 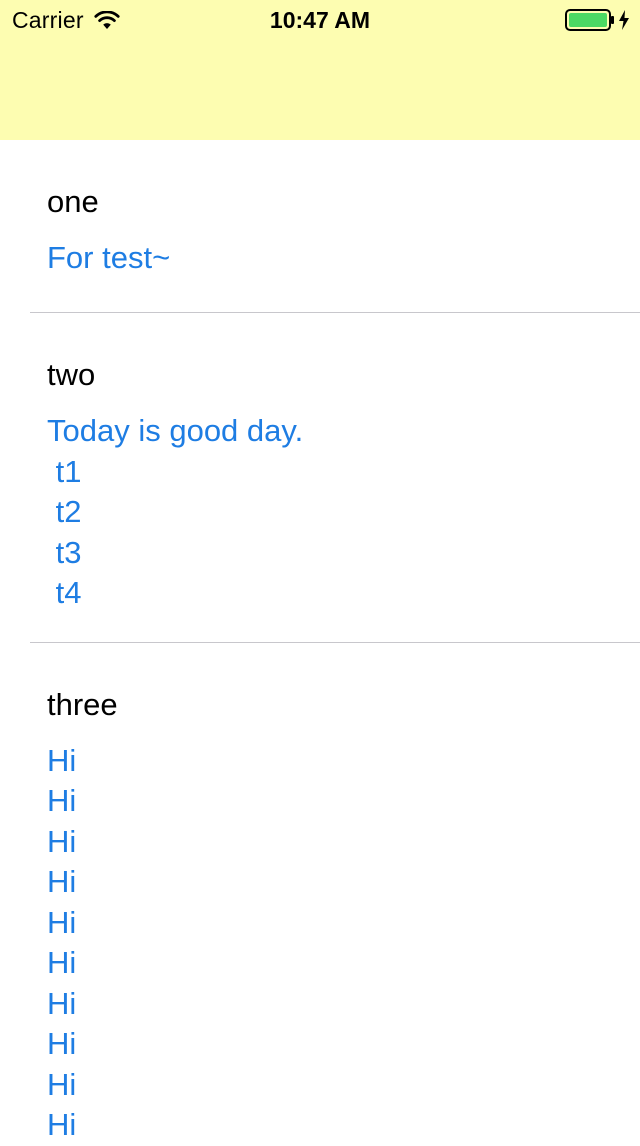 I want to click on row-detail: Today is good day. t1 t2 t3 t4, so click(x=175, y=511).